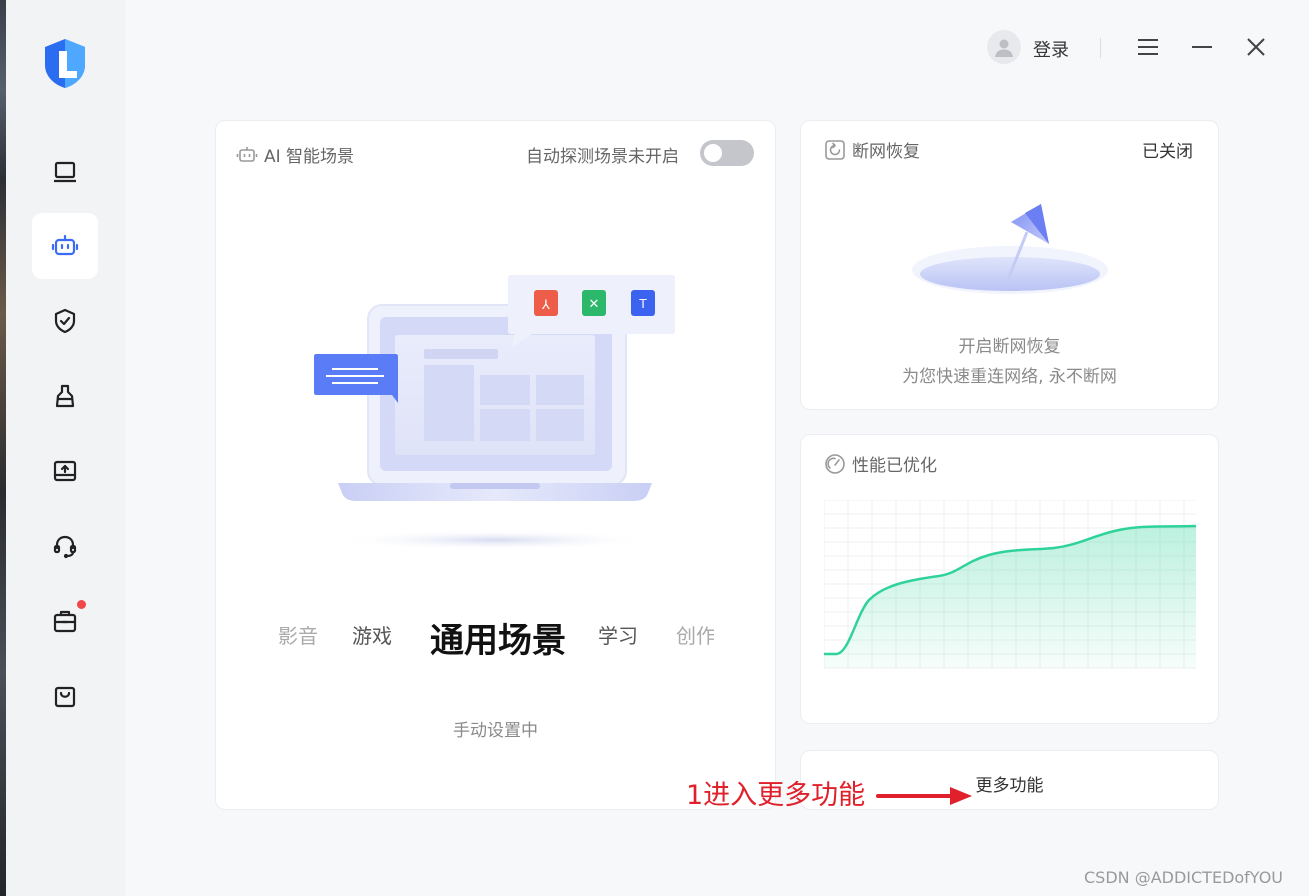 Image resolution: width=1309 pixels, height=896 pixels. What do you see at coordinates (372, 634) in the screenshot?
I see `scene-item-game: 游戏` at bounding box center [372, 634].